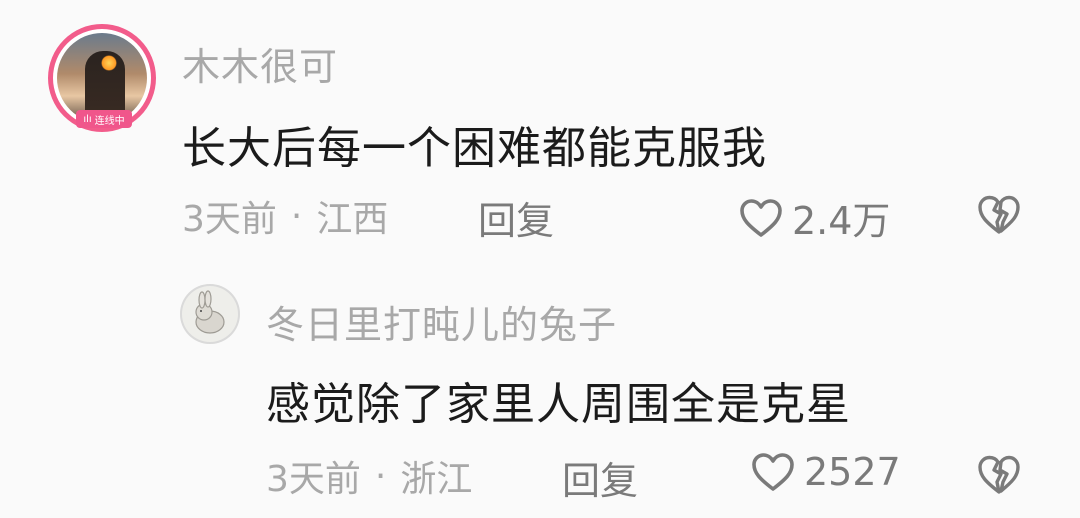 The image size is (1080, 518). I want to click on location: 浙江, so click(436, 479).